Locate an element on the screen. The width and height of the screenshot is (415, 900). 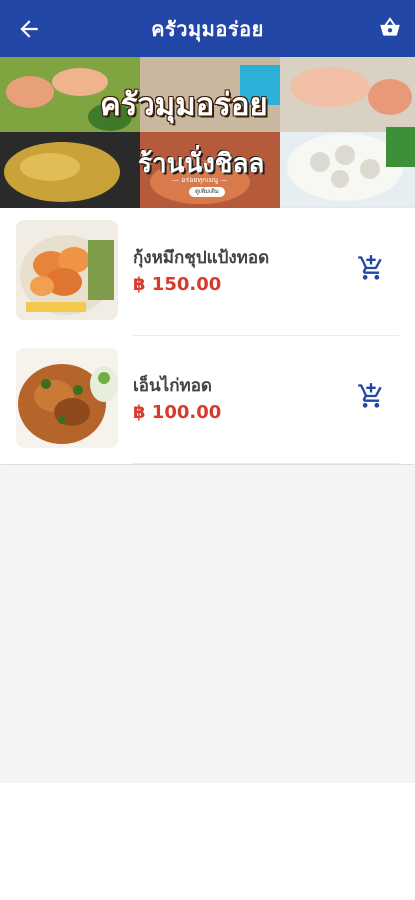
banner-tagline: — อร่อยทุกเมนู — is located at coordinates (200, 180).